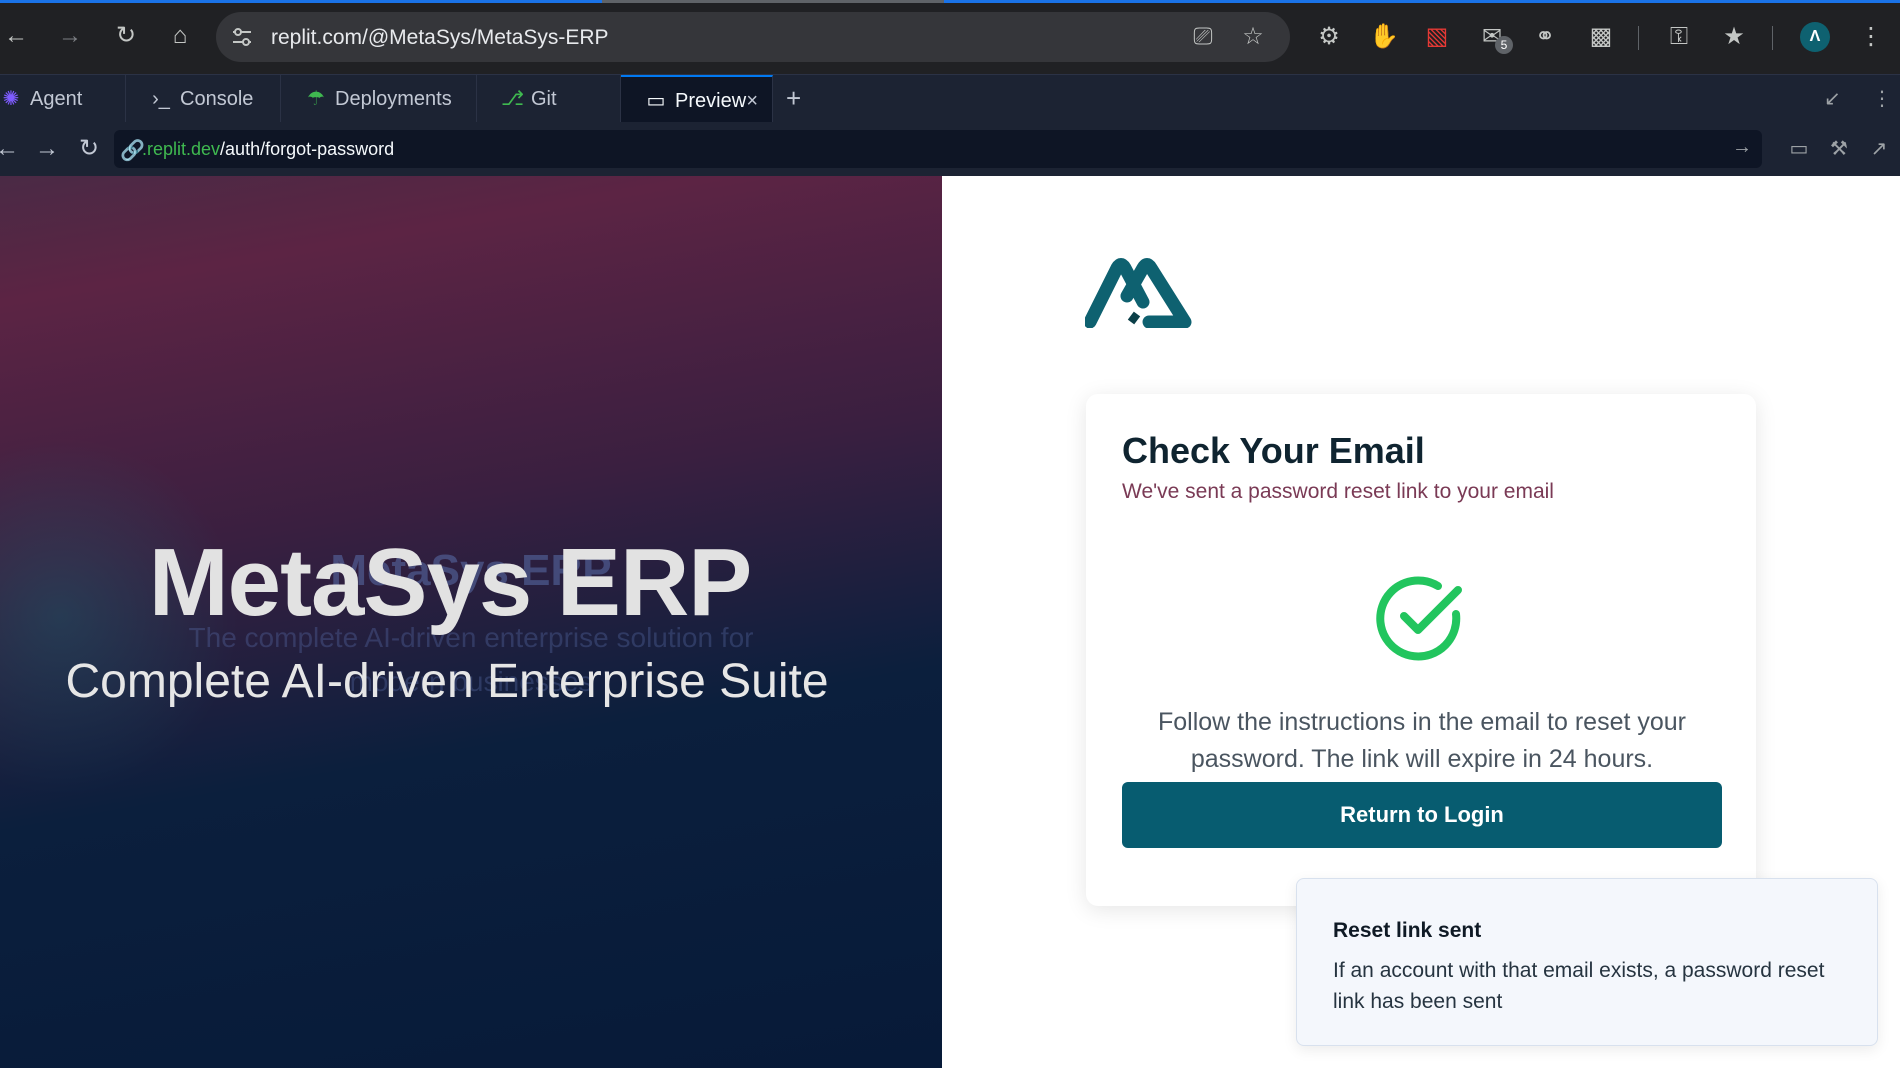 The width and height of the screenshot is (1900, 1068). I want to click on tab-label: Console, so click(217, 99).